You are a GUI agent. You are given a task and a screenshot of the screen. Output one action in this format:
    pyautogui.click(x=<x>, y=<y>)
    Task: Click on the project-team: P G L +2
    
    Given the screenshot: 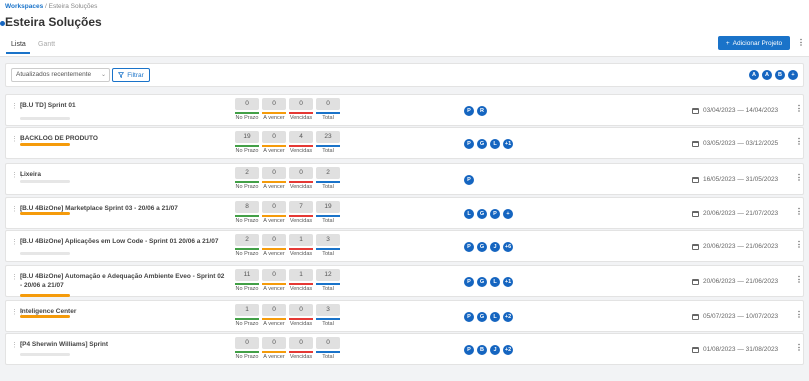 What is the action you would take?
    pyautogui.click(x=488, y=317)
    